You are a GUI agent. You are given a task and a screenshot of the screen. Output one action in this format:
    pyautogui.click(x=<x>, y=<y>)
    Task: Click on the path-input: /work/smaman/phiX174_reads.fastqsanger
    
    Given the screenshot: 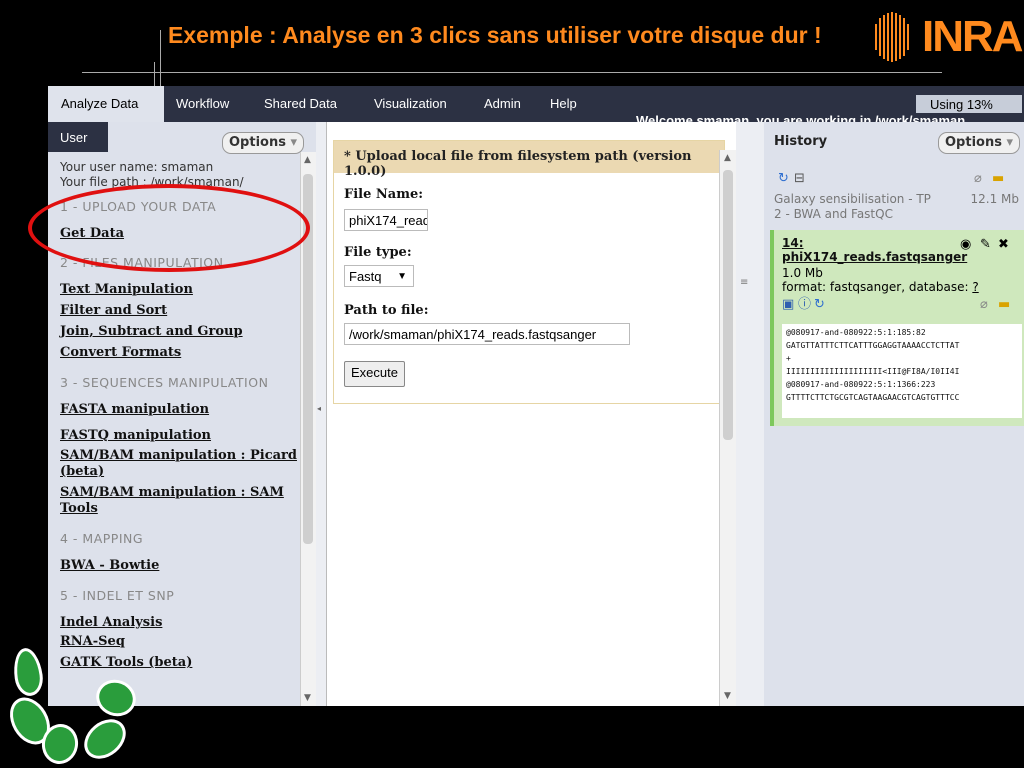 What is the action you would take?
    pyautogui.click(x=487, y=334)
    